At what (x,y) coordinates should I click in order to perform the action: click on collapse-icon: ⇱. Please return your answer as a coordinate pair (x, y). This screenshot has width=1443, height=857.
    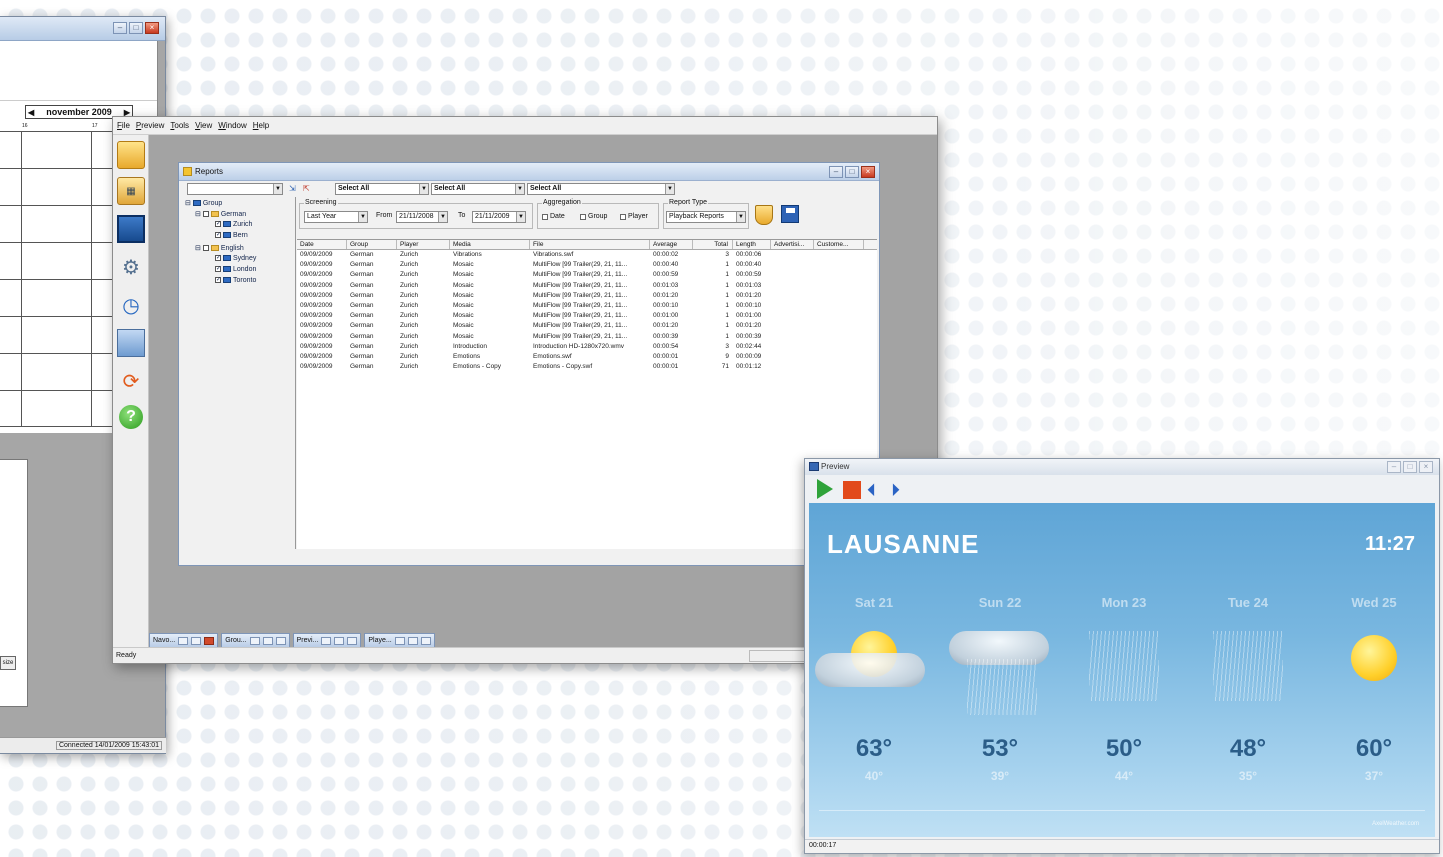
    Looking at the image, I should click on (306, 188).